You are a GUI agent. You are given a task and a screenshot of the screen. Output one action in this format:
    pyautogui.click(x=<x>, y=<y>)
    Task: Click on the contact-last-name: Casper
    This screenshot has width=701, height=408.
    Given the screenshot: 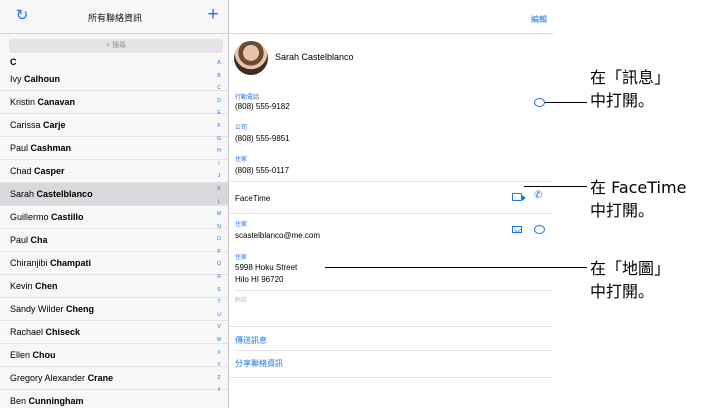 What is the action you would take?
    pyautogui.click(x=49, y=171)
    